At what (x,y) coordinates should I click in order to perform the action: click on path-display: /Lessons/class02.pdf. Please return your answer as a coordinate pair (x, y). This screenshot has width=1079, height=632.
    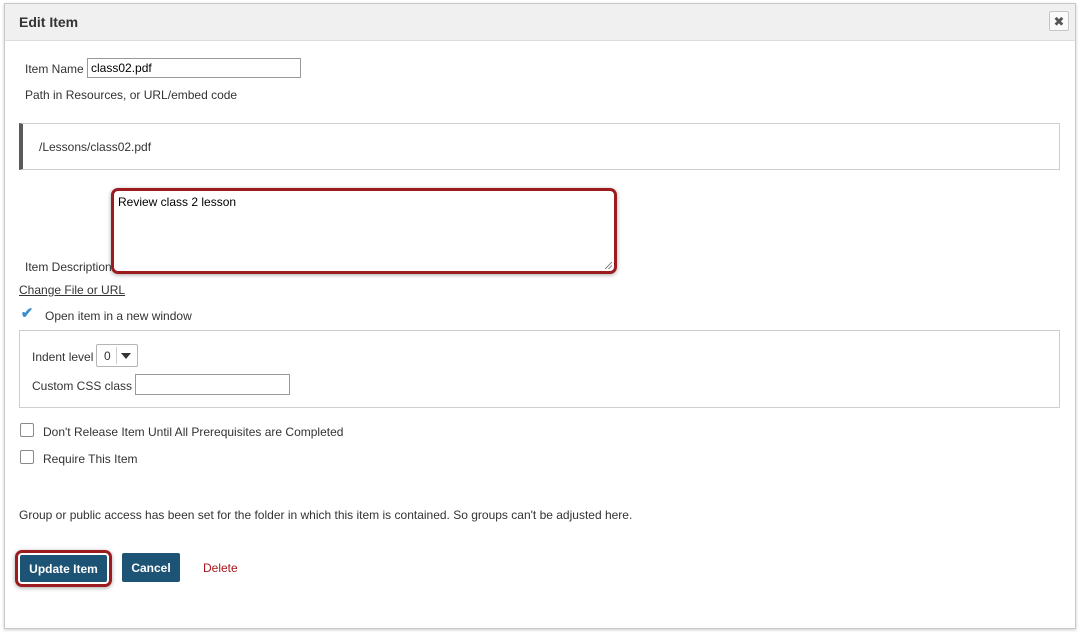
    Looking at the image, I should click on (539, 146).